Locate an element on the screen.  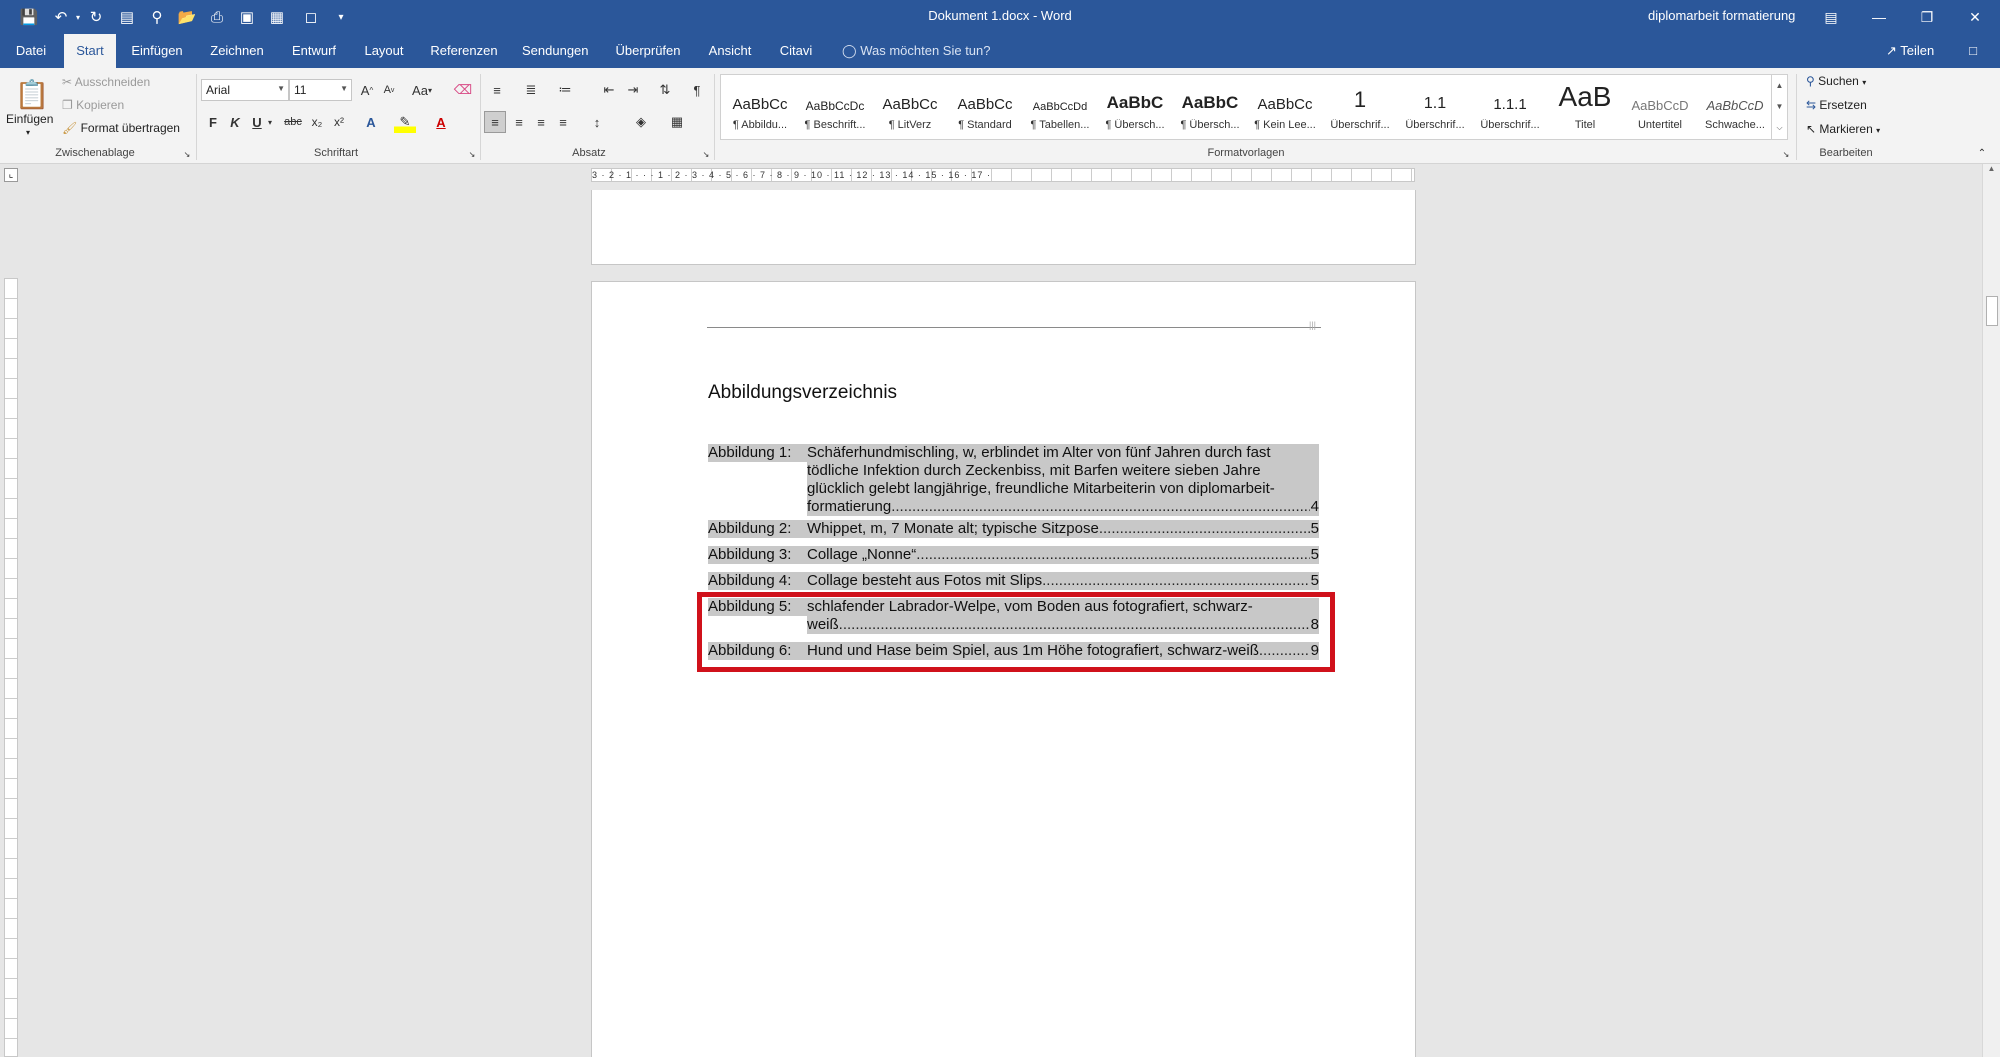
change-case-button: Aa ▾ is located at coordinates (422, 90).